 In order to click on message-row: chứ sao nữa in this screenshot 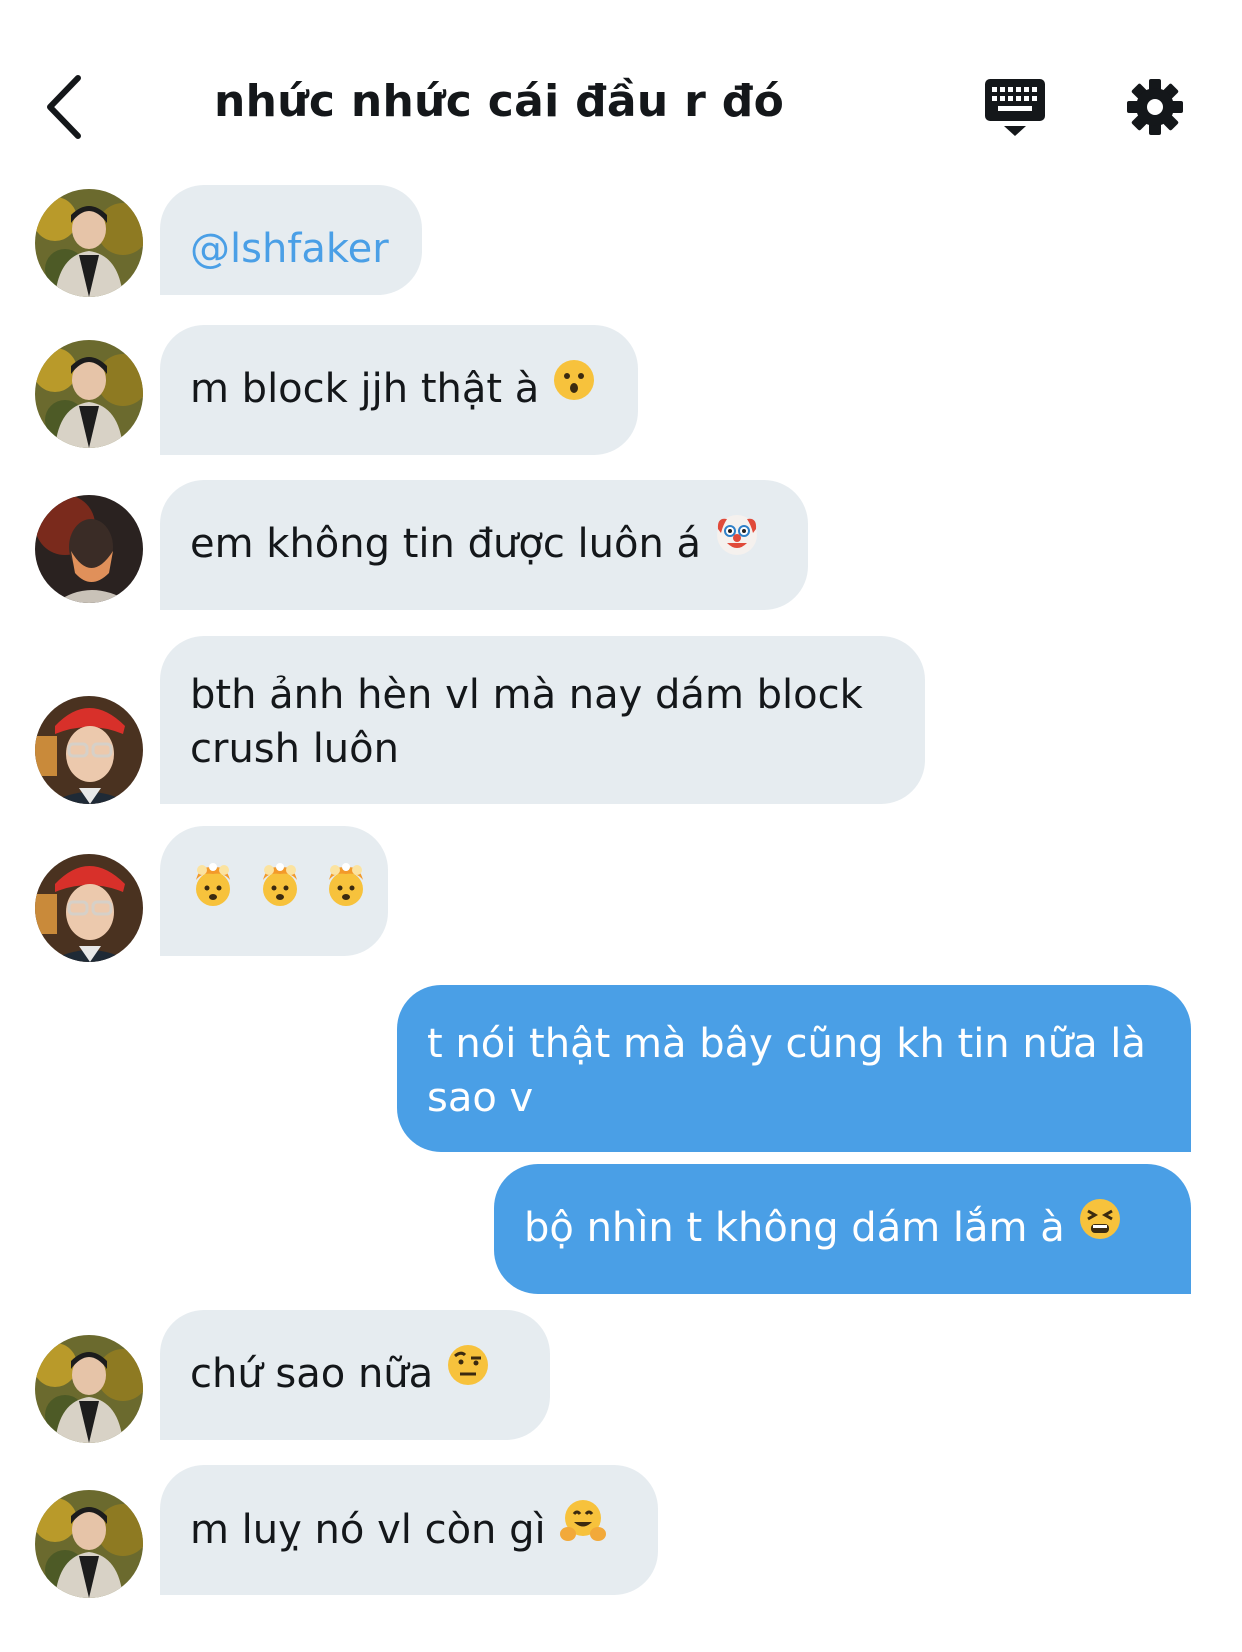, I will do `click(621, 1376)`.